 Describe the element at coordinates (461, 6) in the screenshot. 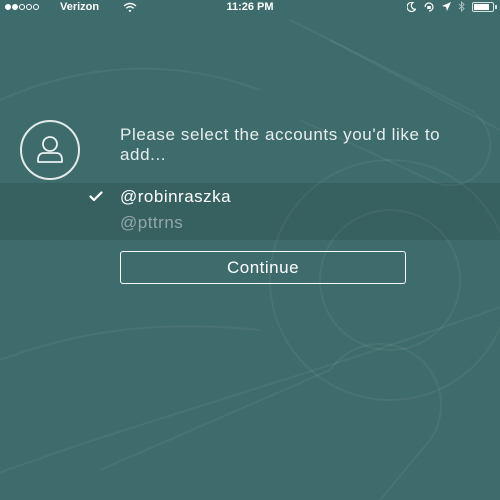

I see `bluetooth-icon` at that location.